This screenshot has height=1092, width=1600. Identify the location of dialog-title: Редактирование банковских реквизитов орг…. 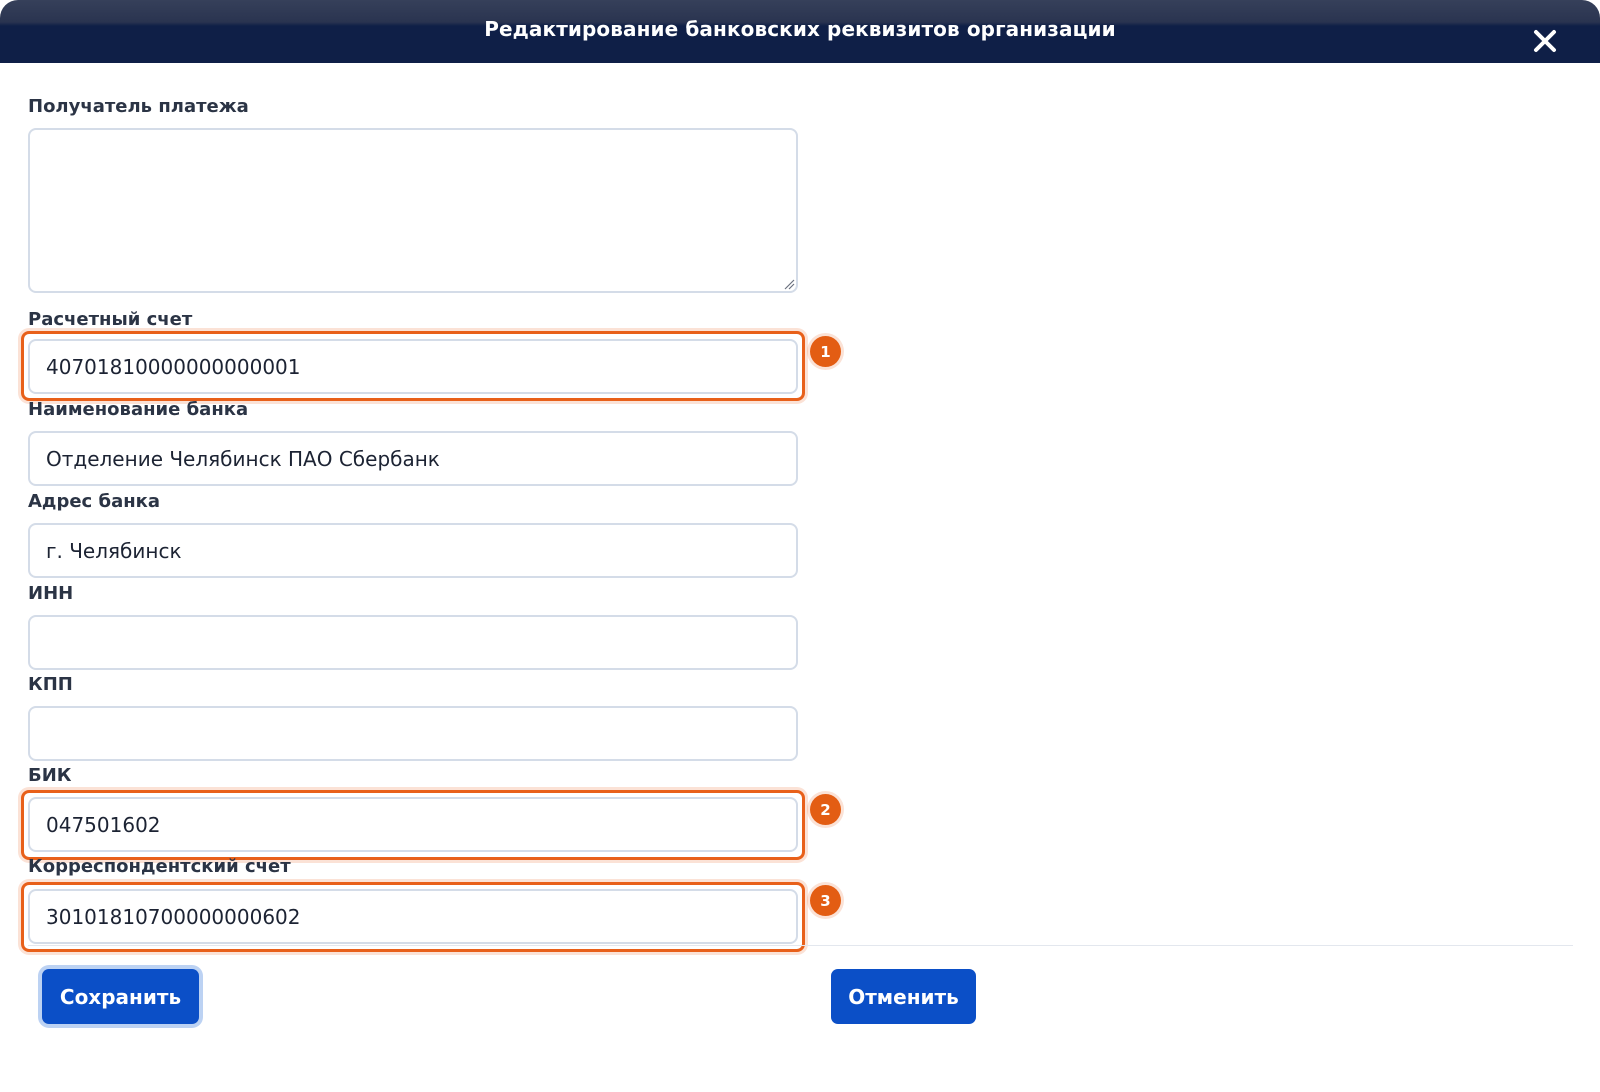
(800, 29).